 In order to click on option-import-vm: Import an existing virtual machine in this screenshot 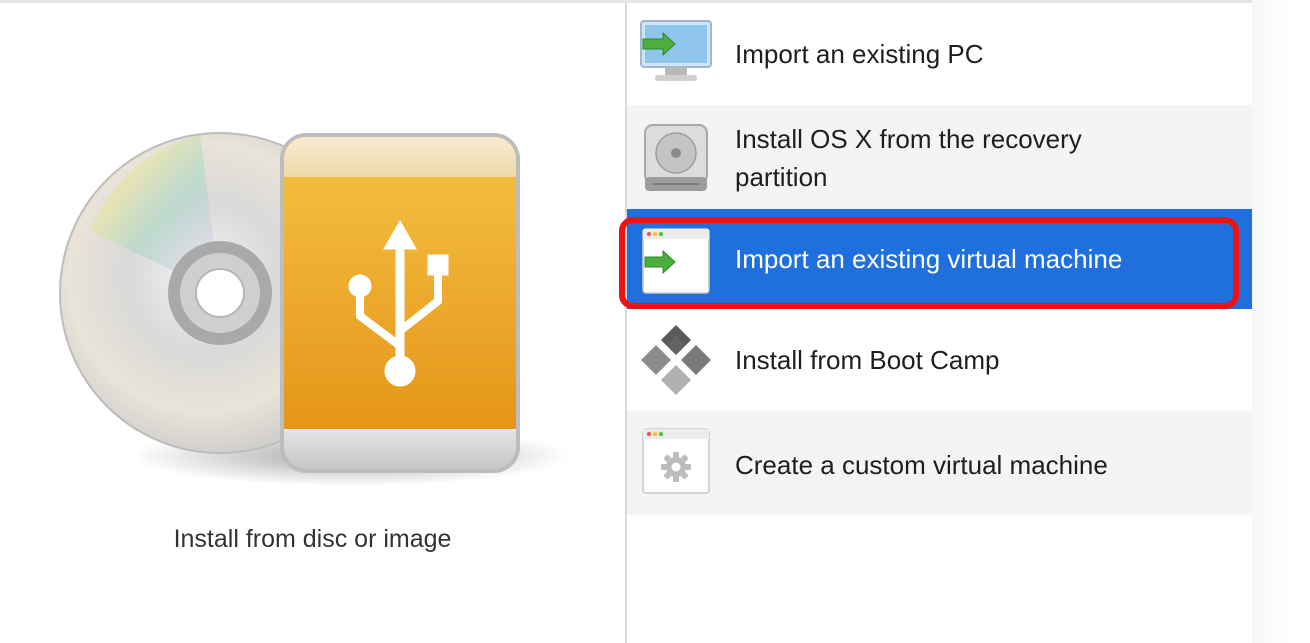, I will do `click(935, 259)`.